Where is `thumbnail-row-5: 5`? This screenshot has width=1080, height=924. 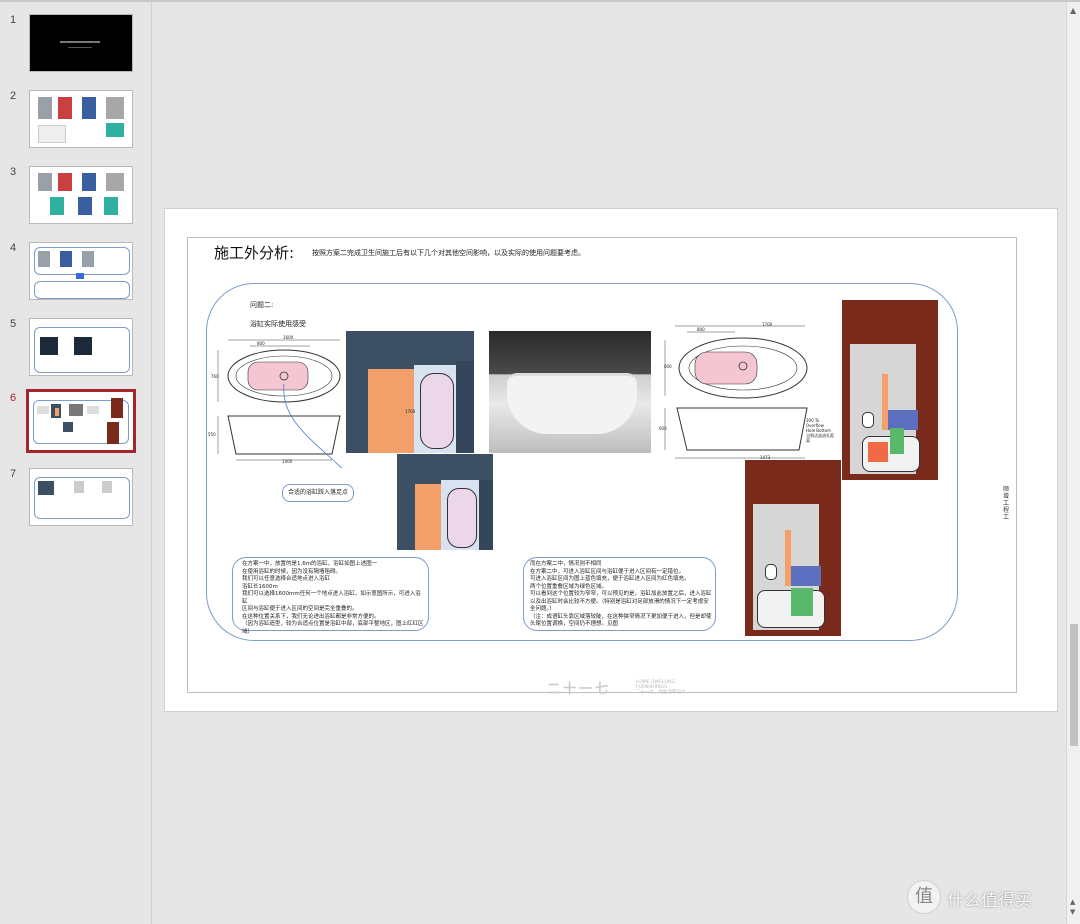 thumbnail-row-5: 5 is located at coordinates (75, 349).